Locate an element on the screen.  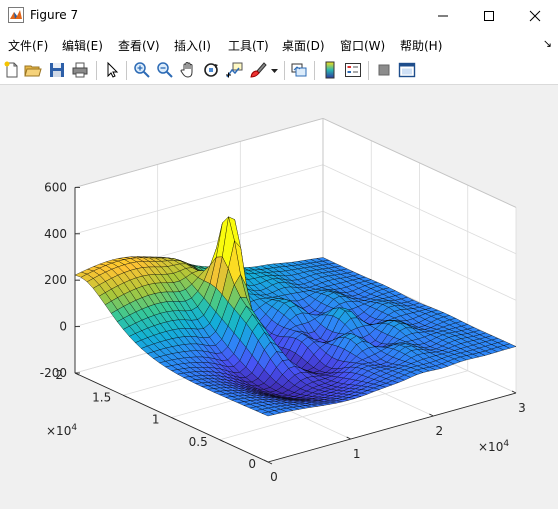
print-icon is located at coordinates (80, 70).